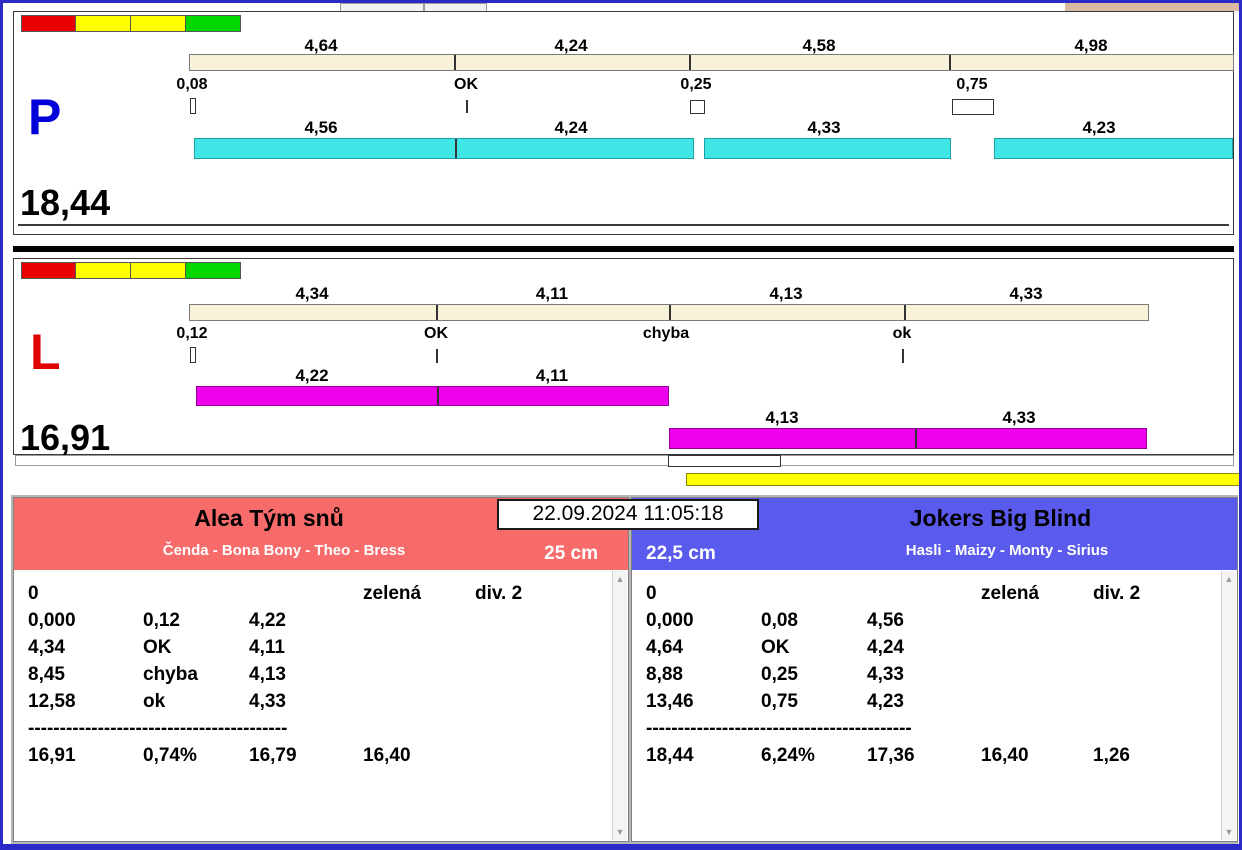  What do you see at coordinates (697, 107) in the screenshot?
I see `p-early-change-box` at bounding box center [697, 107].